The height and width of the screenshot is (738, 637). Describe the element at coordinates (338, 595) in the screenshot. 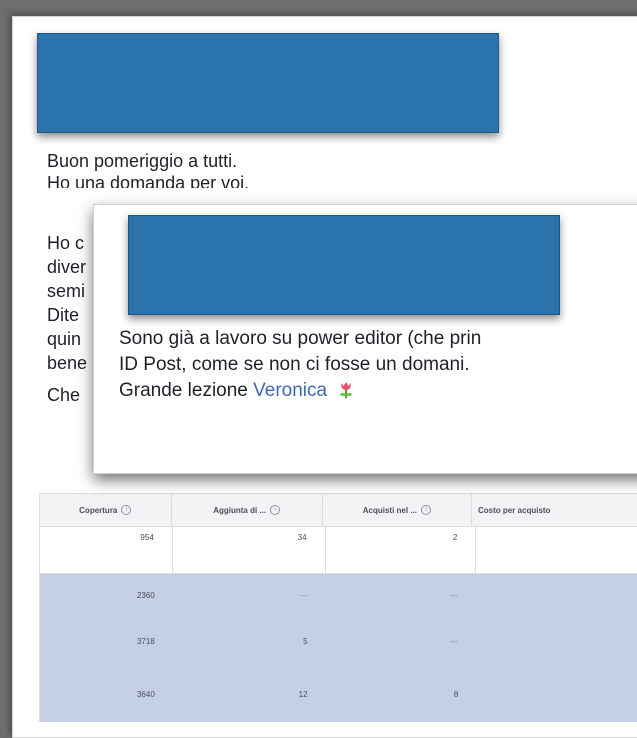

I see `table-row: 2360 — —` at that location.